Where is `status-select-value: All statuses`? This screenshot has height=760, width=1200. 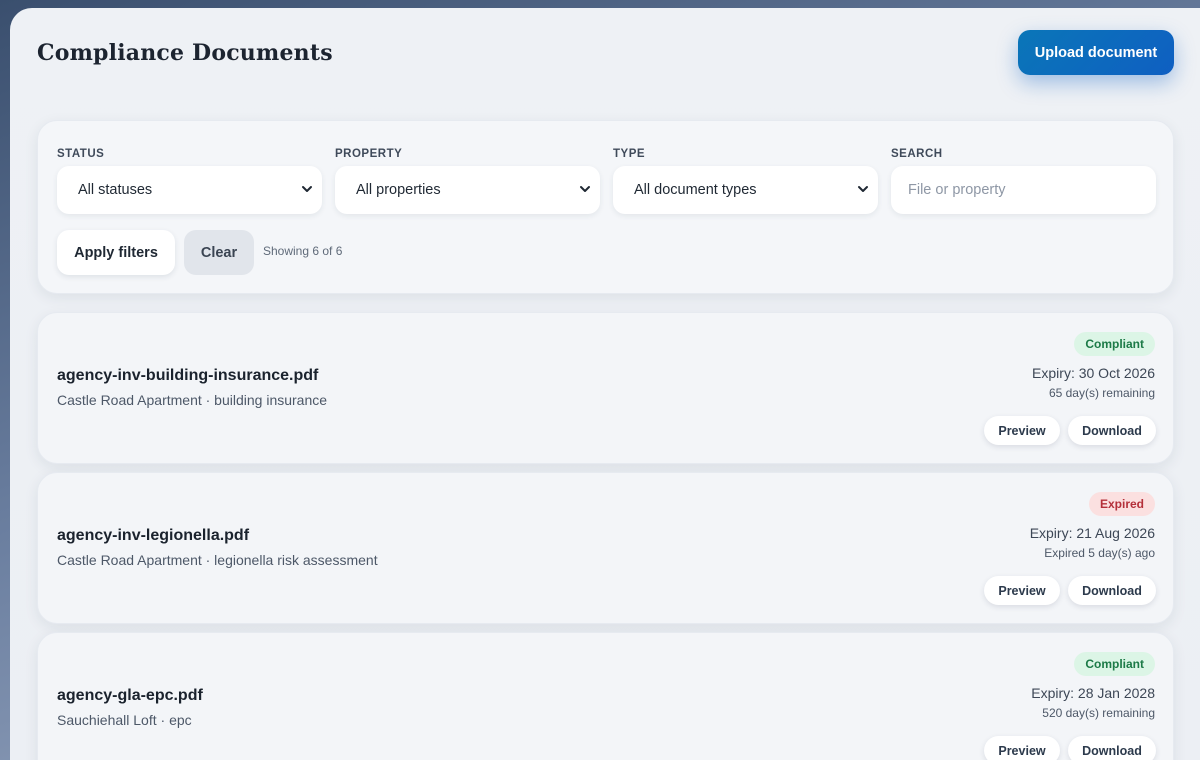 status-select-value: All statuses is located at coordinates (115, 190).